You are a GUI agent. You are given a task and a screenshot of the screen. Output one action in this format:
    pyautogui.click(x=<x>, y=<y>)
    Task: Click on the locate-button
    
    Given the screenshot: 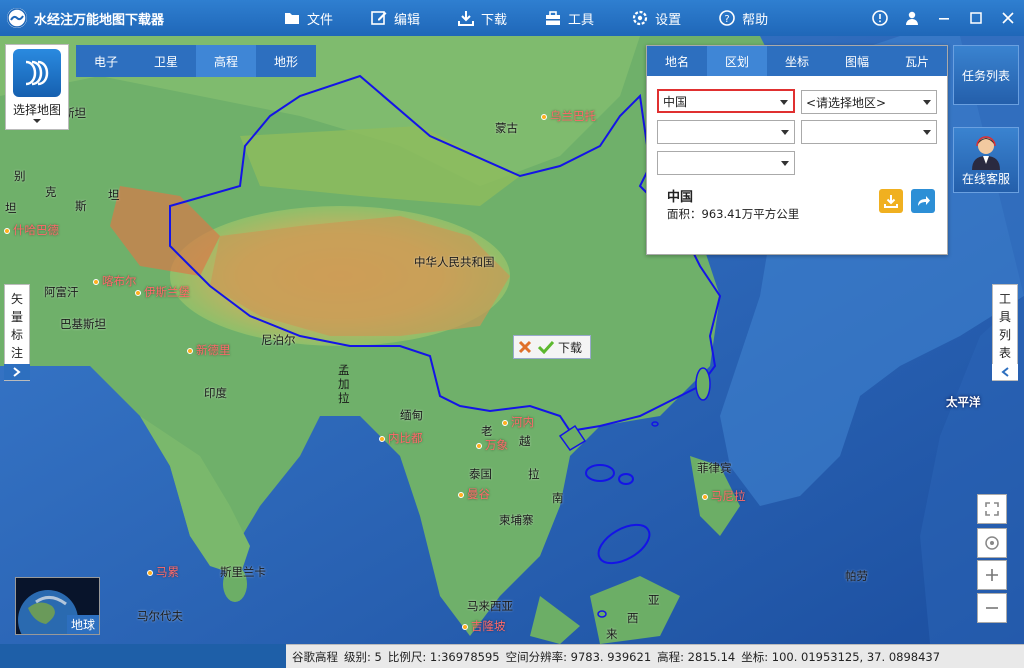 What is the action you would take?
    pyautogui.click(x=992, y=543)
    